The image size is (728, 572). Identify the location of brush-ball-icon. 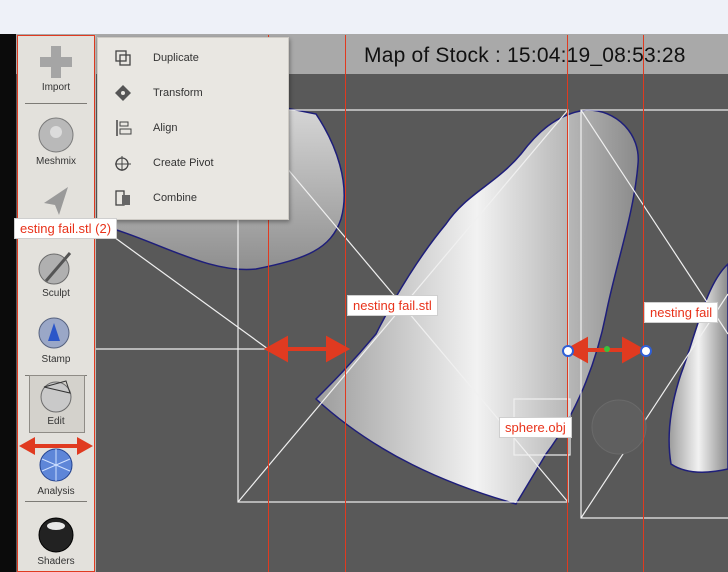
(55, 268).